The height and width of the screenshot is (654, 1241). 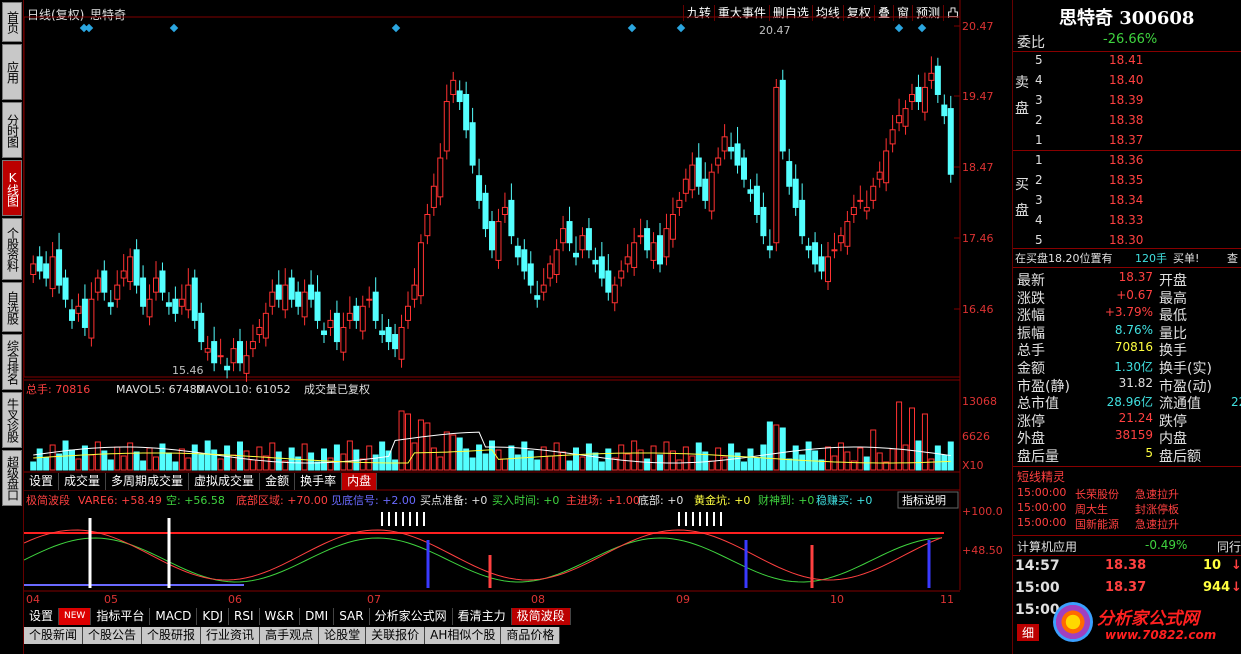 What do you see at coordinates (973, 465) in the screenshot?
I see `volume-axis-label: X10` at bounding box center [973, 465].